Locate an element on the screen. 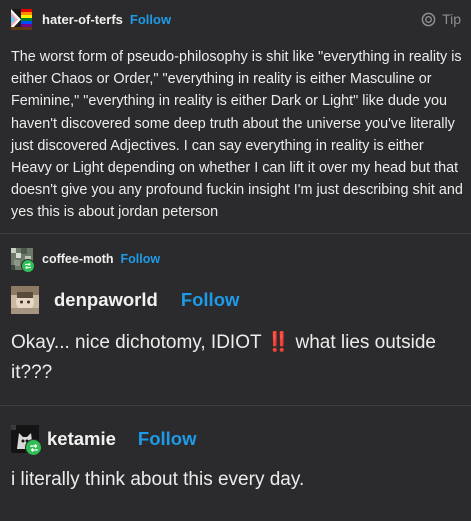 The width and height of the screenshot is (471, 521). reply1-username: denpaworld is located at coordinates (106, 300).